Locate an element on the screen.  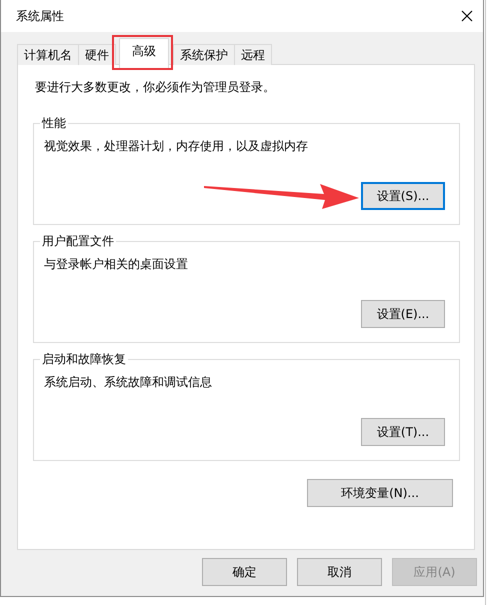
group-description: 系统启动、系统故障和调试信息 is located at coordinates (128, 382).